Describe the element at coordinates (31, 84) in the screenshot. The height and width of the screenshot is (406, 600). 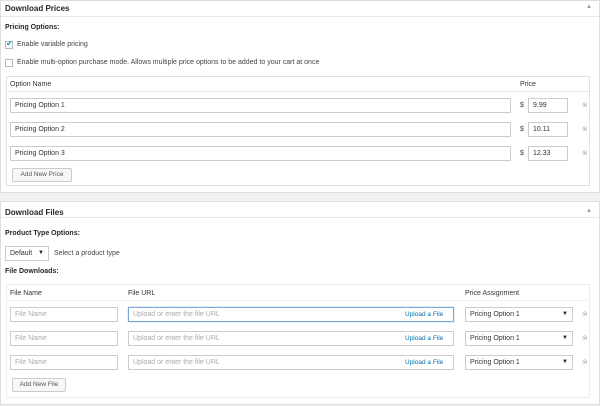
I see `column-option-name: Option Name` at that location.